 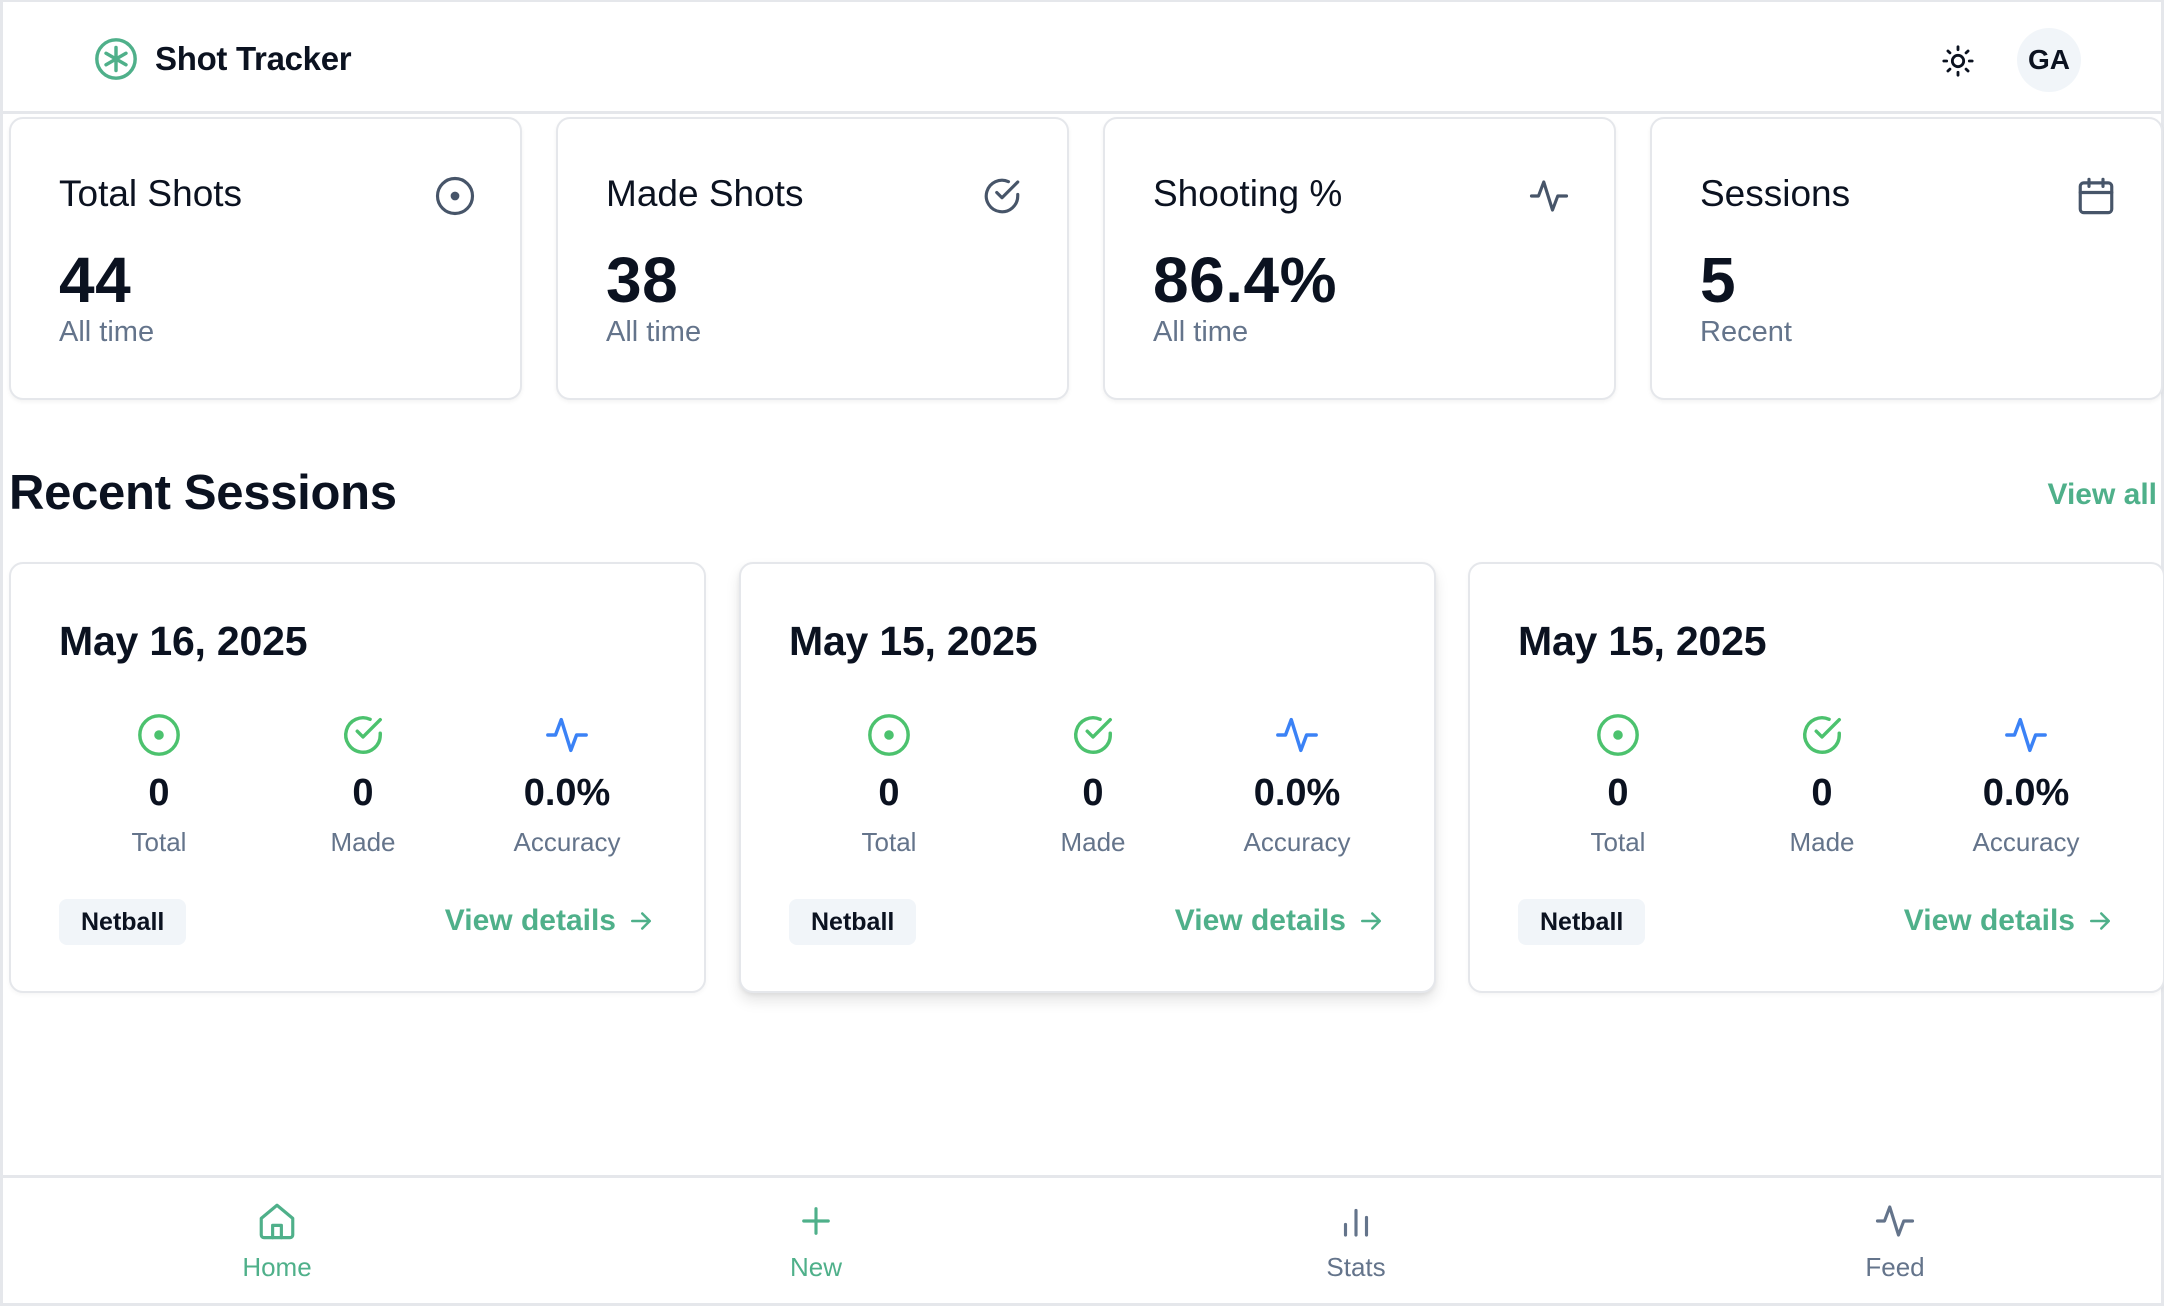 I want to click on stat-title: Made Shots, so click(x=705, y=193).